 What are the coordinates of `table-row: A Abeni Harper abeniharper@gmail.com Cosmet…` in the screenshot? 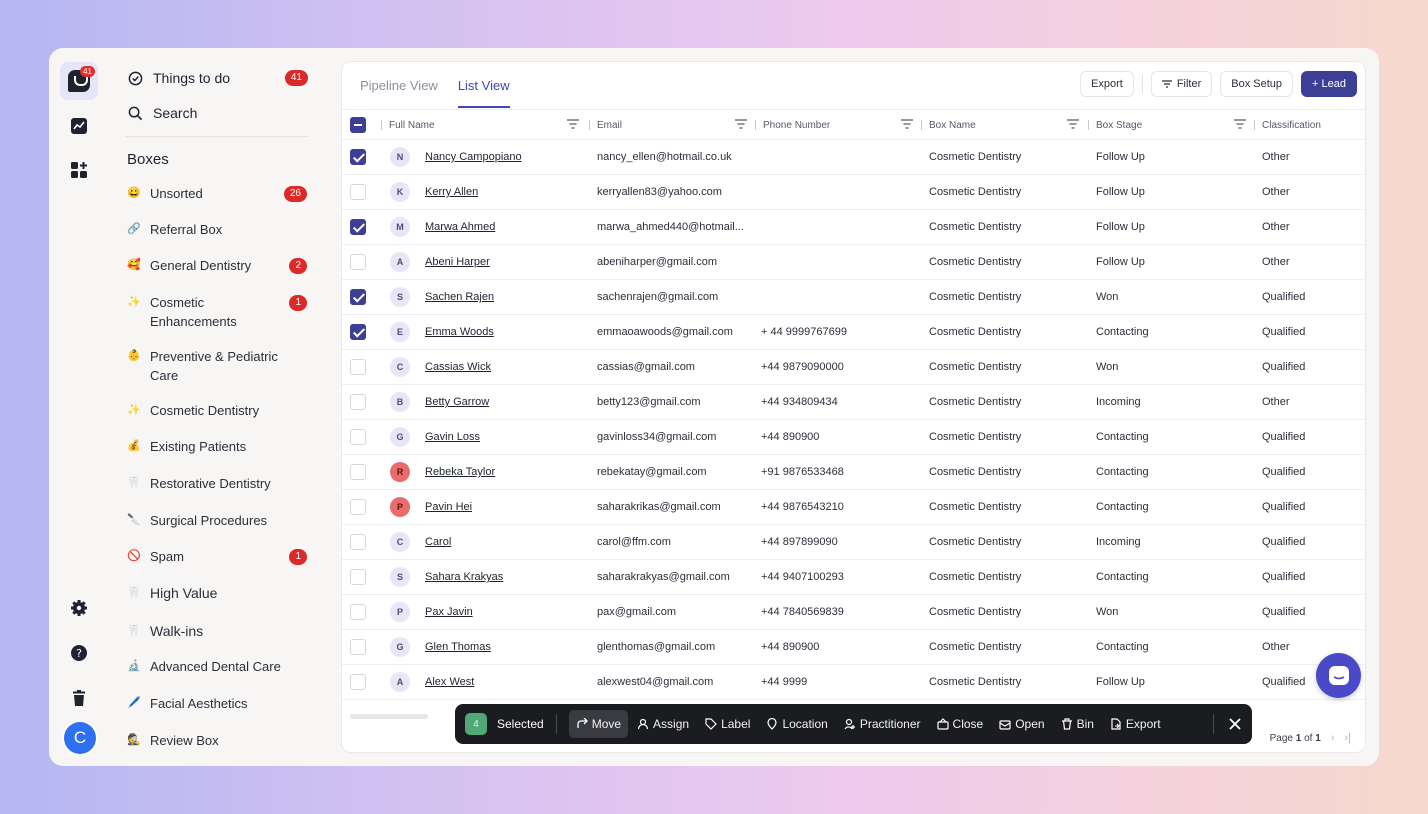 It's located at (853, 262).